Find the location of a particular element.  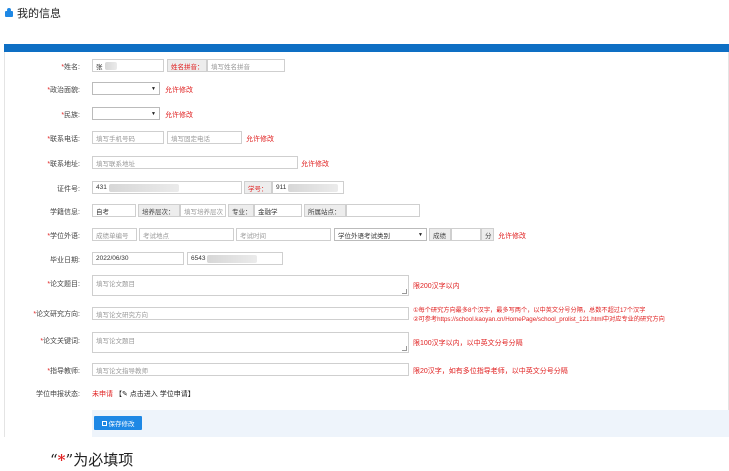

station-input is located at coordinates (383, 210).